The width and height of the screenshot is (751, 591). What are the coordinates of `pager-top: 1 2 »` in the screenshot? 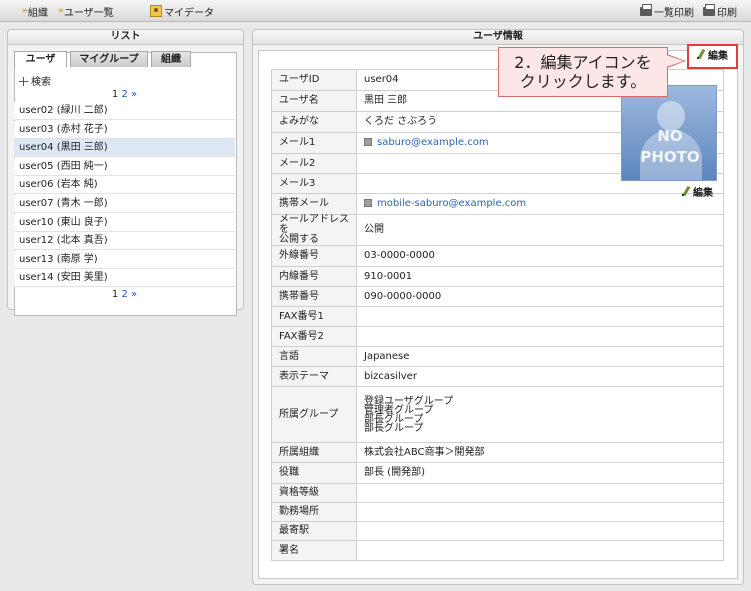 It's located at (124, 94).